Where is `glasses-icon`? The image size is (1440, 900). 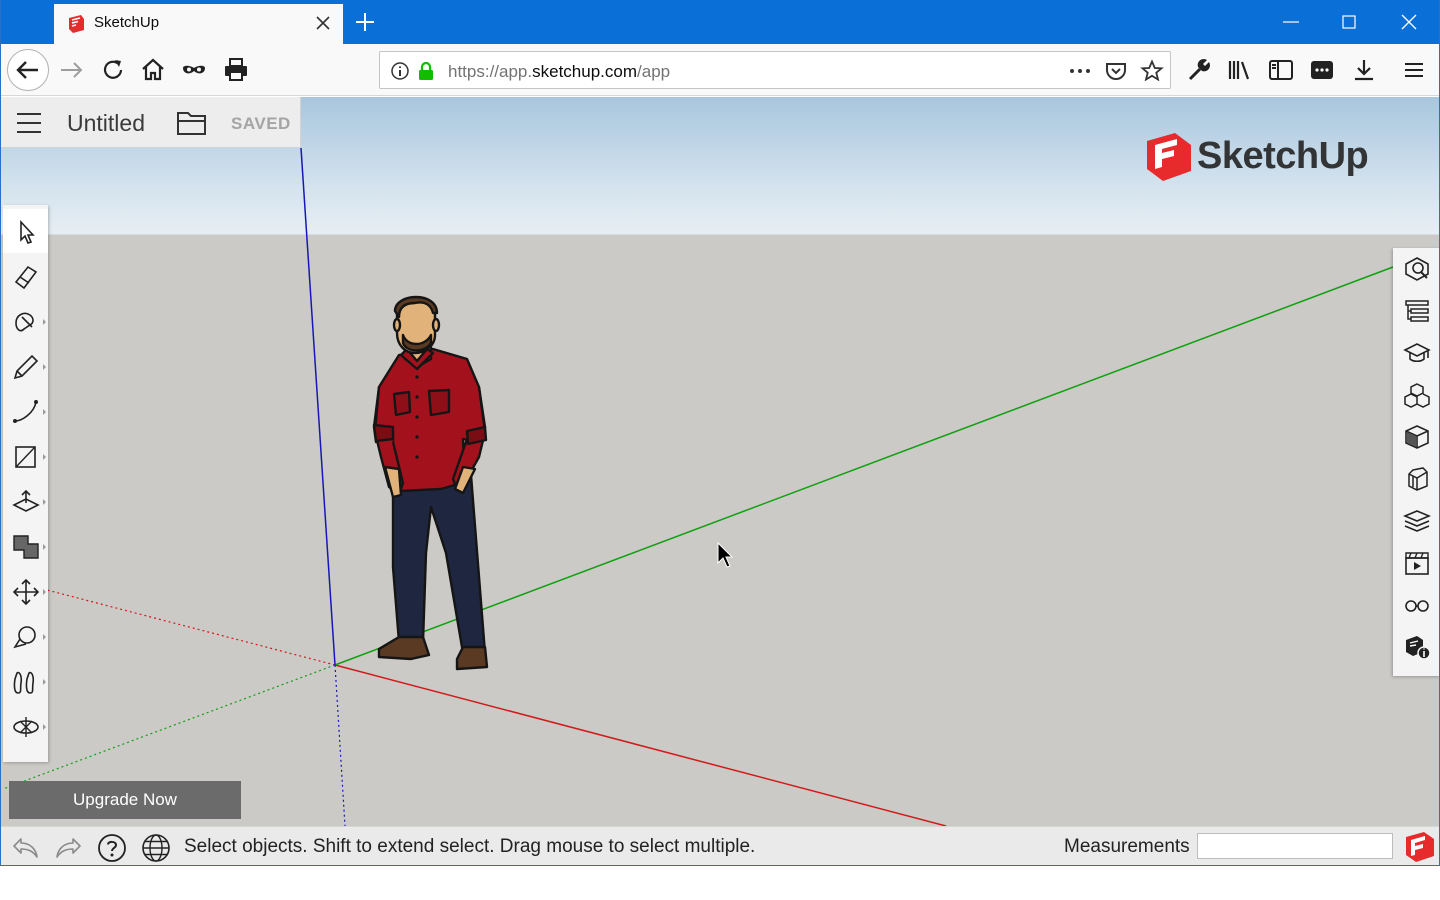 glasses-icon is located at coordinates (1417, 606).